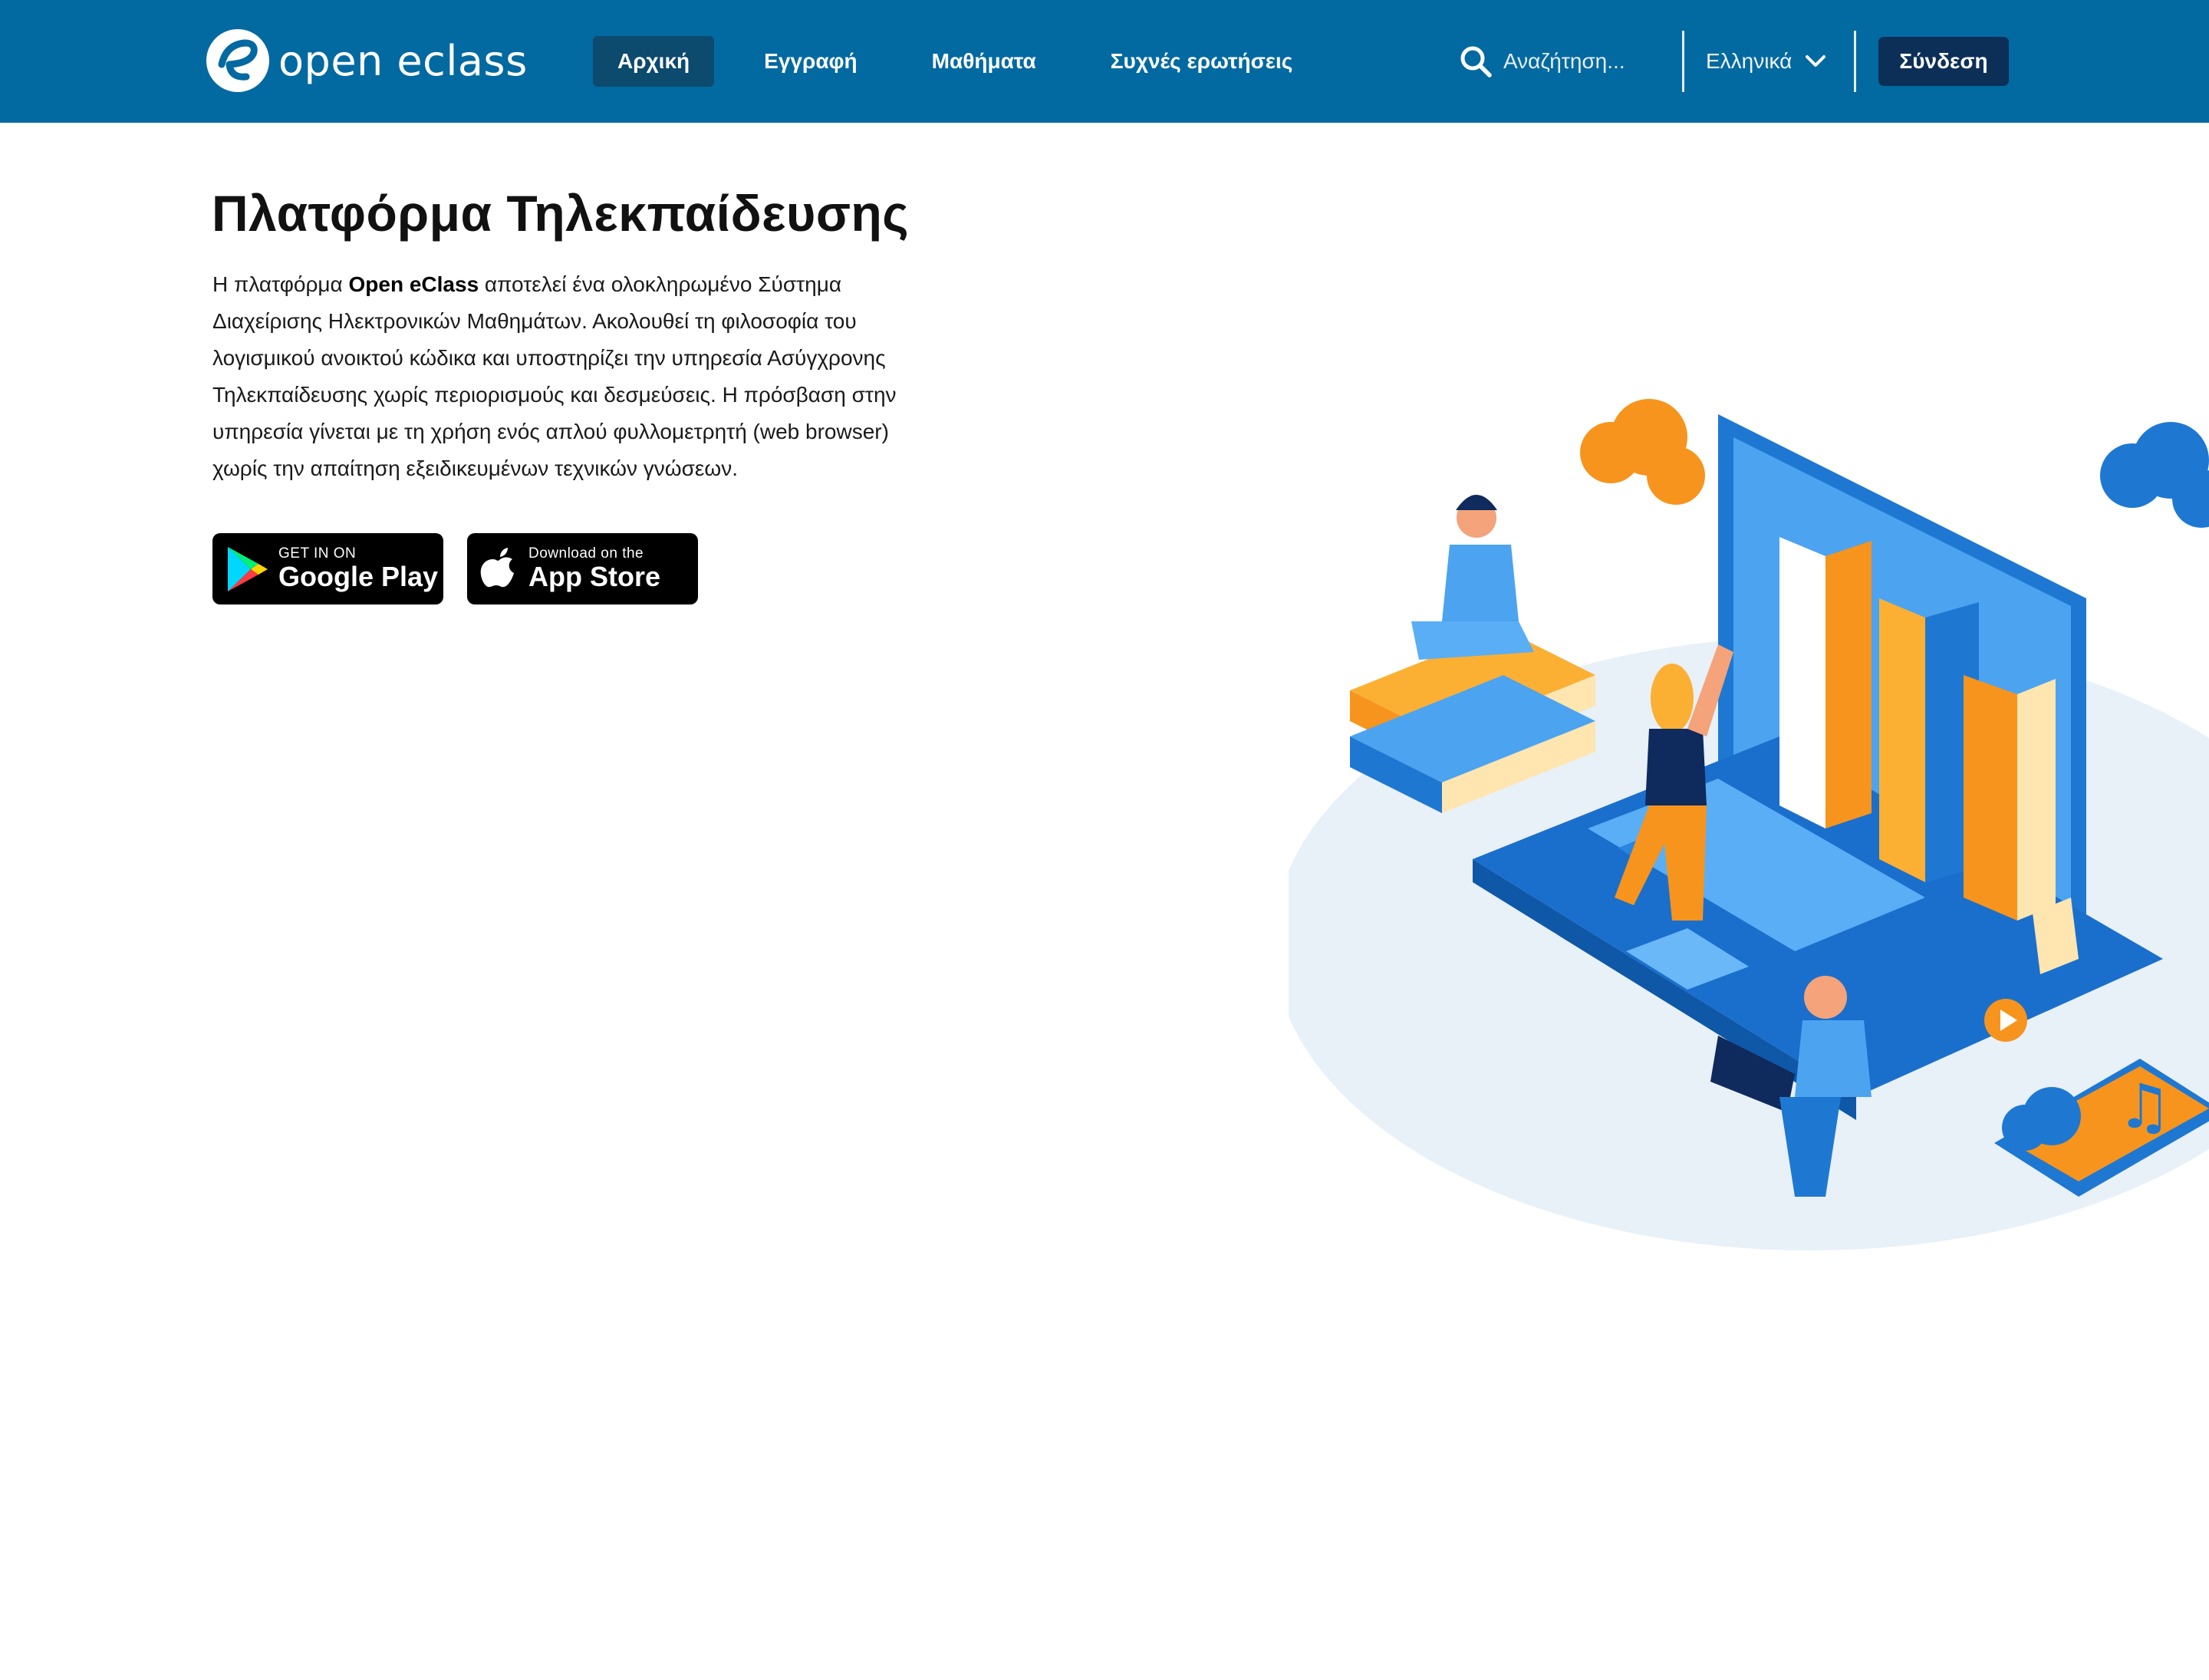 The height and width of the screenshot is (1680, 2209). Describe the element at coordinates (248, 568) in the screenshot. I see `google-play-icon` at that location.